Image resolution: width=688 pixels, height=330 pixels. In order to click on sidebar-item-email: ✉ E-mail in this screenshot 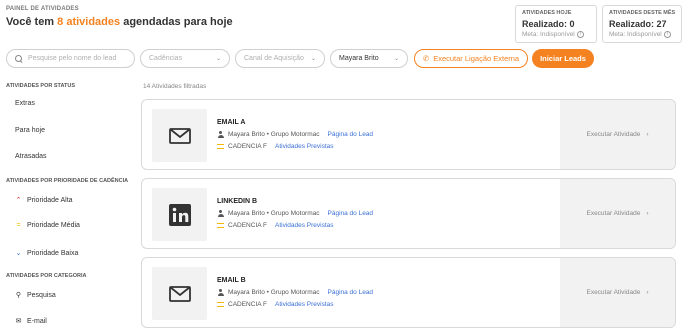, I will do `click(31, 321)`.